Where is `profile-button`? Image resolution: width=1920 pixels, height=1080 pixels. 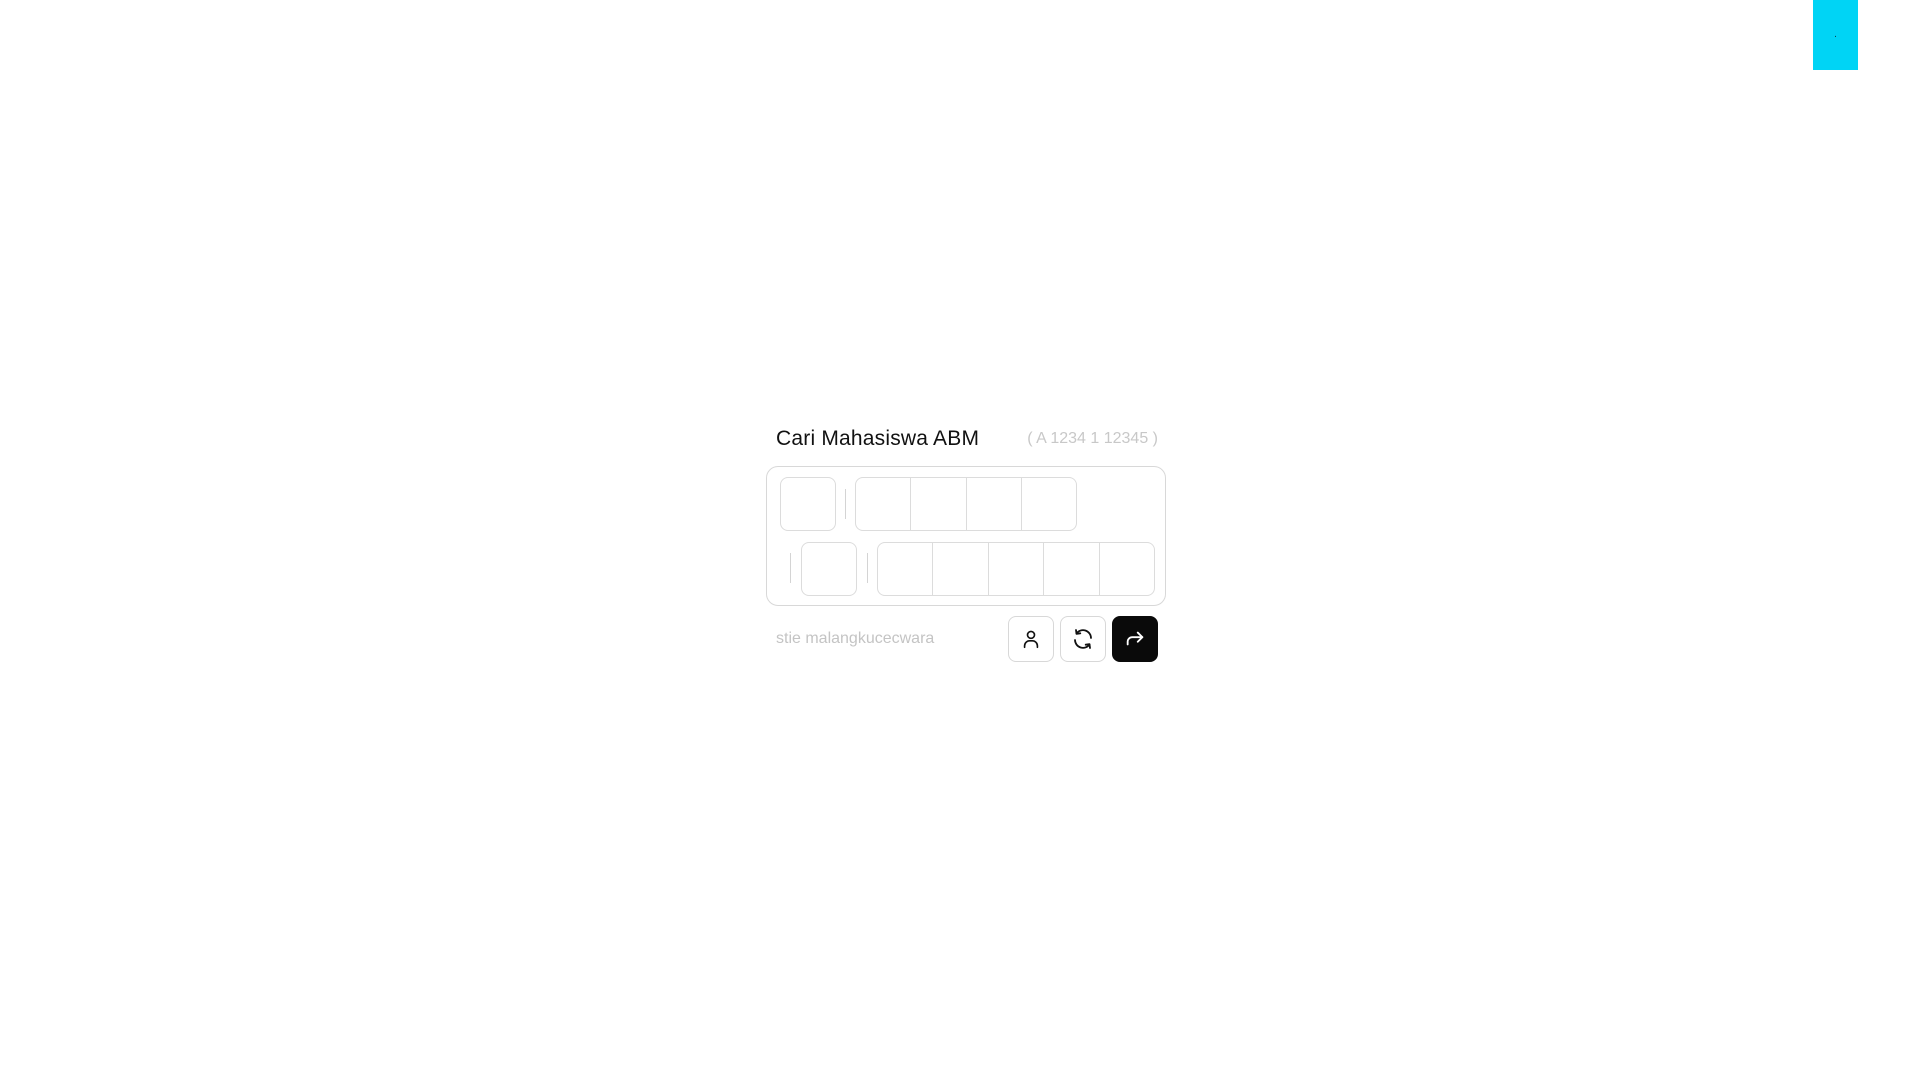
profile-button is located at coordinates (1031, 639).